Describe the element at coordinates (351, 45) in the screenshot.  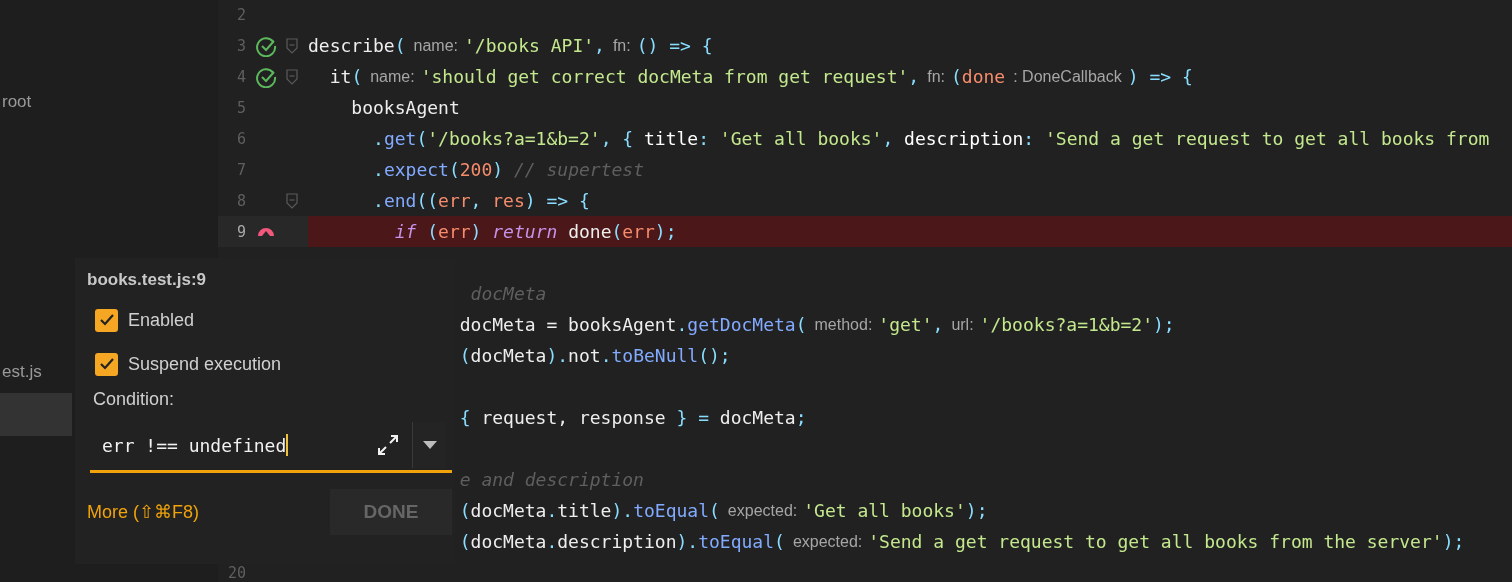
I see `code-text: describe` at that location.